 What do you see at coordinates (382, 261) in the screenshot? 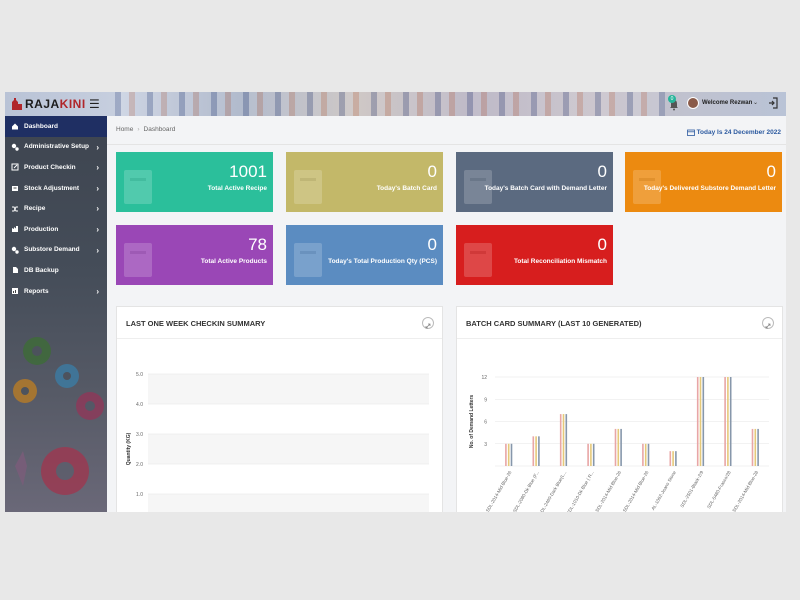
I see `stat-label: Today's Total Production Qty (PCS)` at bounding box center [382, 261].